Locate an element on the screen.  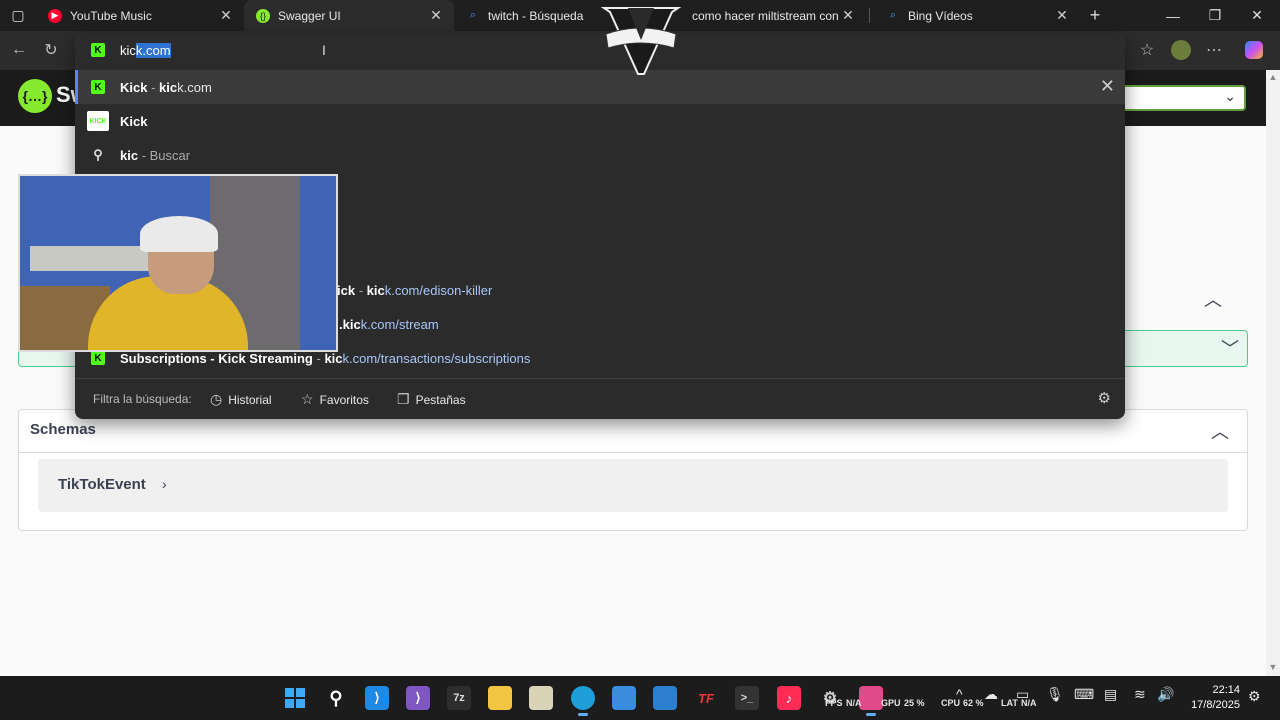
definition-select: ⌄ is located at coordinates (1182, 98).